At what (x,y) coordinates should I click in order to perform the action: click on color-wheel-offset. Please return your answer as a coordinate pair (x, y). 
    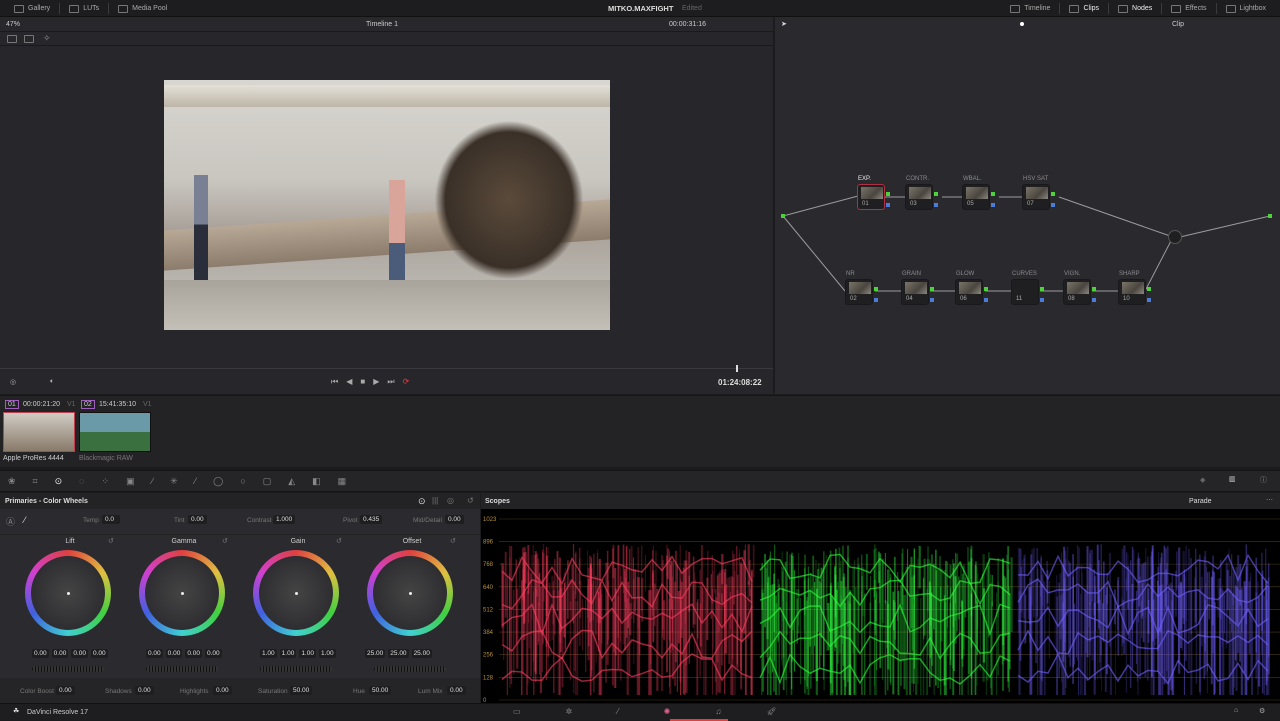
    Looking at the image, I should click on (410, 593).